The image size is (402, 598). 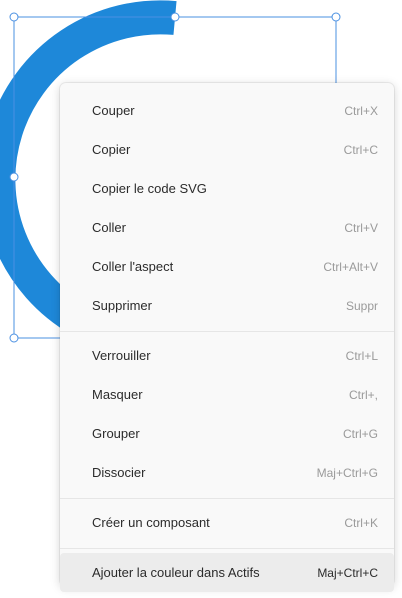 I want to click on menu-item-shortcut: Ctrl+V, so click(x=361, y=227).